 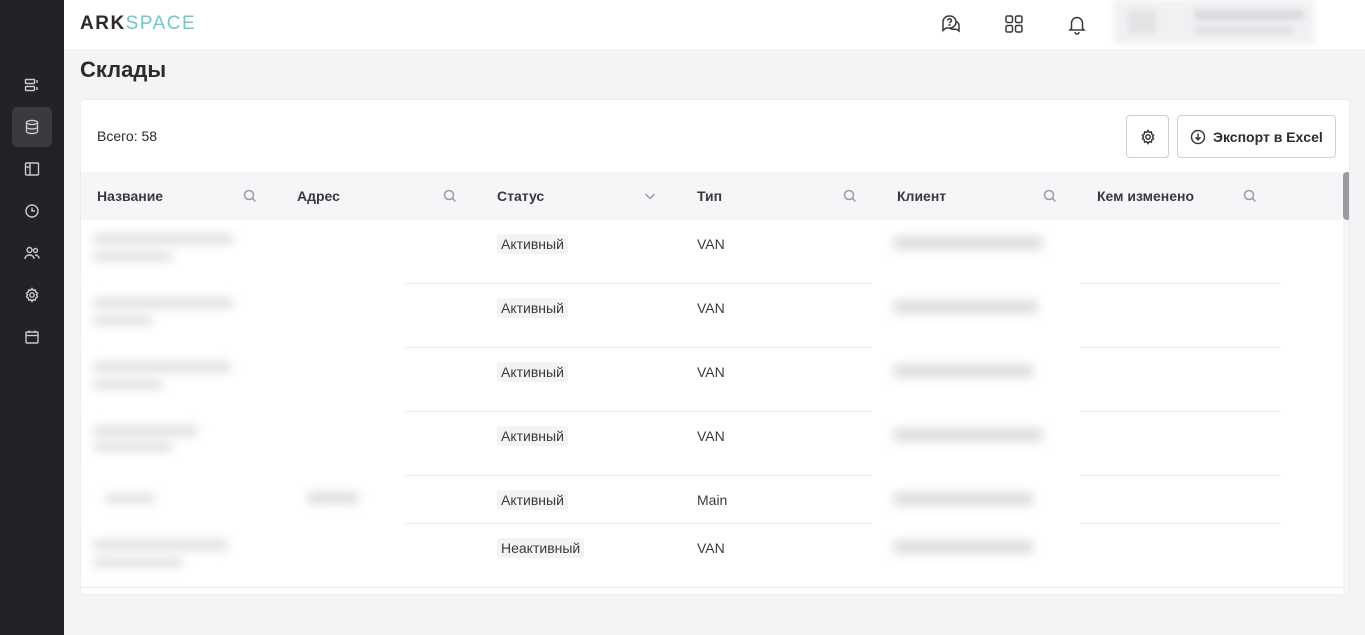 I want to click on row-divider, so click(x=712, y=587).